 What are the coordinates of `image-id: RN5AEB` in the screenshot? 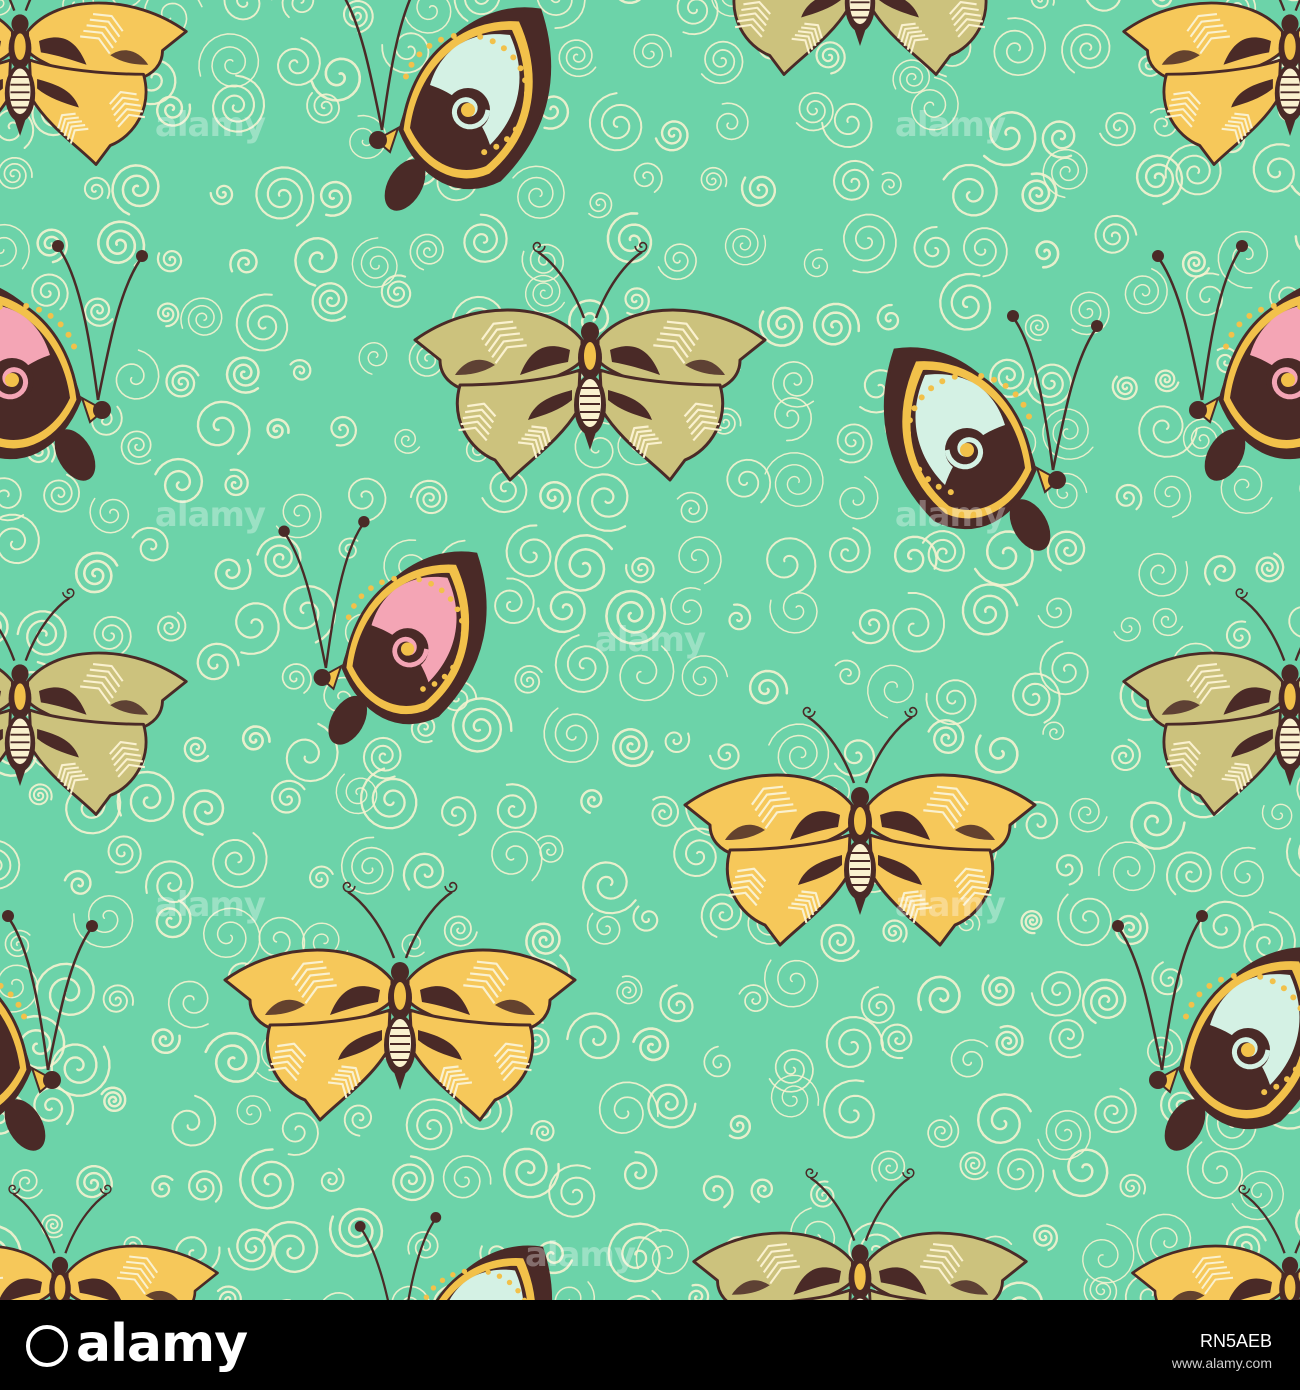 It's located at (1235, 1341).